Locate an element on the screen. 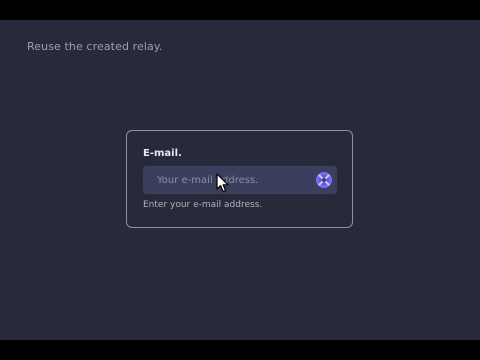  email-form-card: E-mail. Enter your e-mail address. is located at coordinates (239, 179).